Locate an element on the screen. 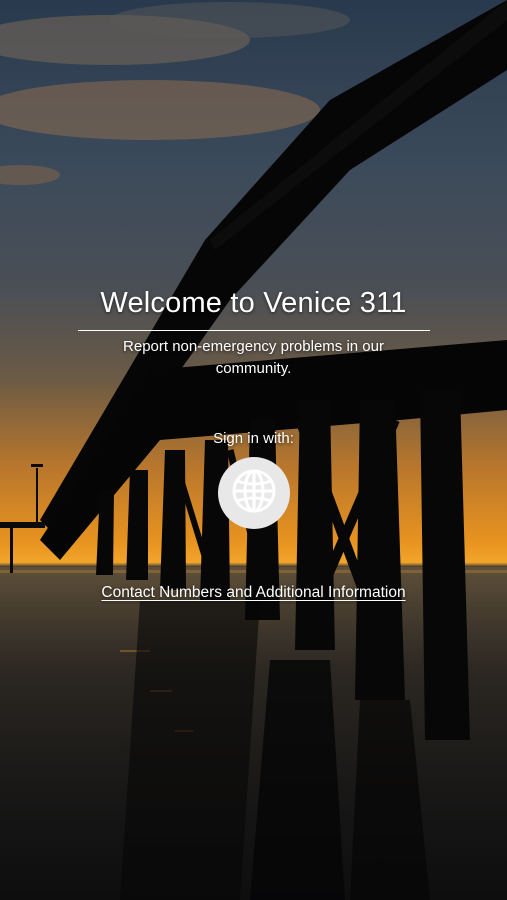  title-divider is located at coordinates (253, 330).